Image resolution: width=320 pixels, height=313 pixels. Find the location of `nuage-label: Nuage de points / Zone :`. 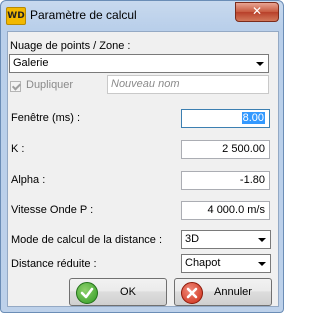

nuage-label: Nuage de points / Zone : is located at coordinates (70, 46).